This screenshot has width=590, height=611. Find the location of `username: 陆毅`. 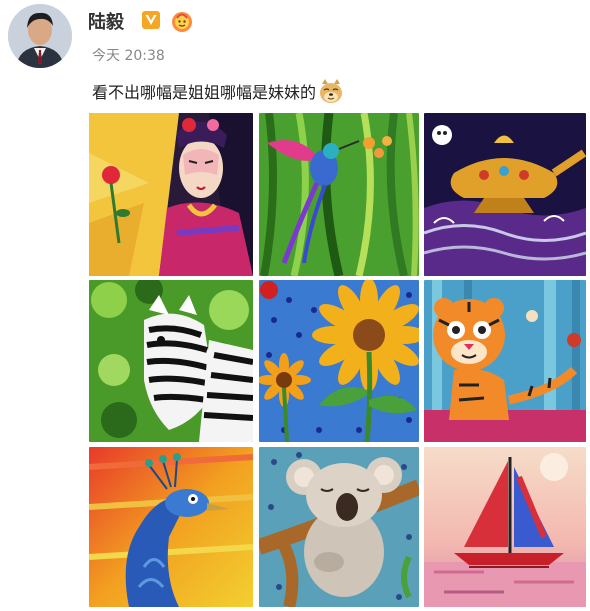

username: 陆毅 is located at coordinates (106, 21).